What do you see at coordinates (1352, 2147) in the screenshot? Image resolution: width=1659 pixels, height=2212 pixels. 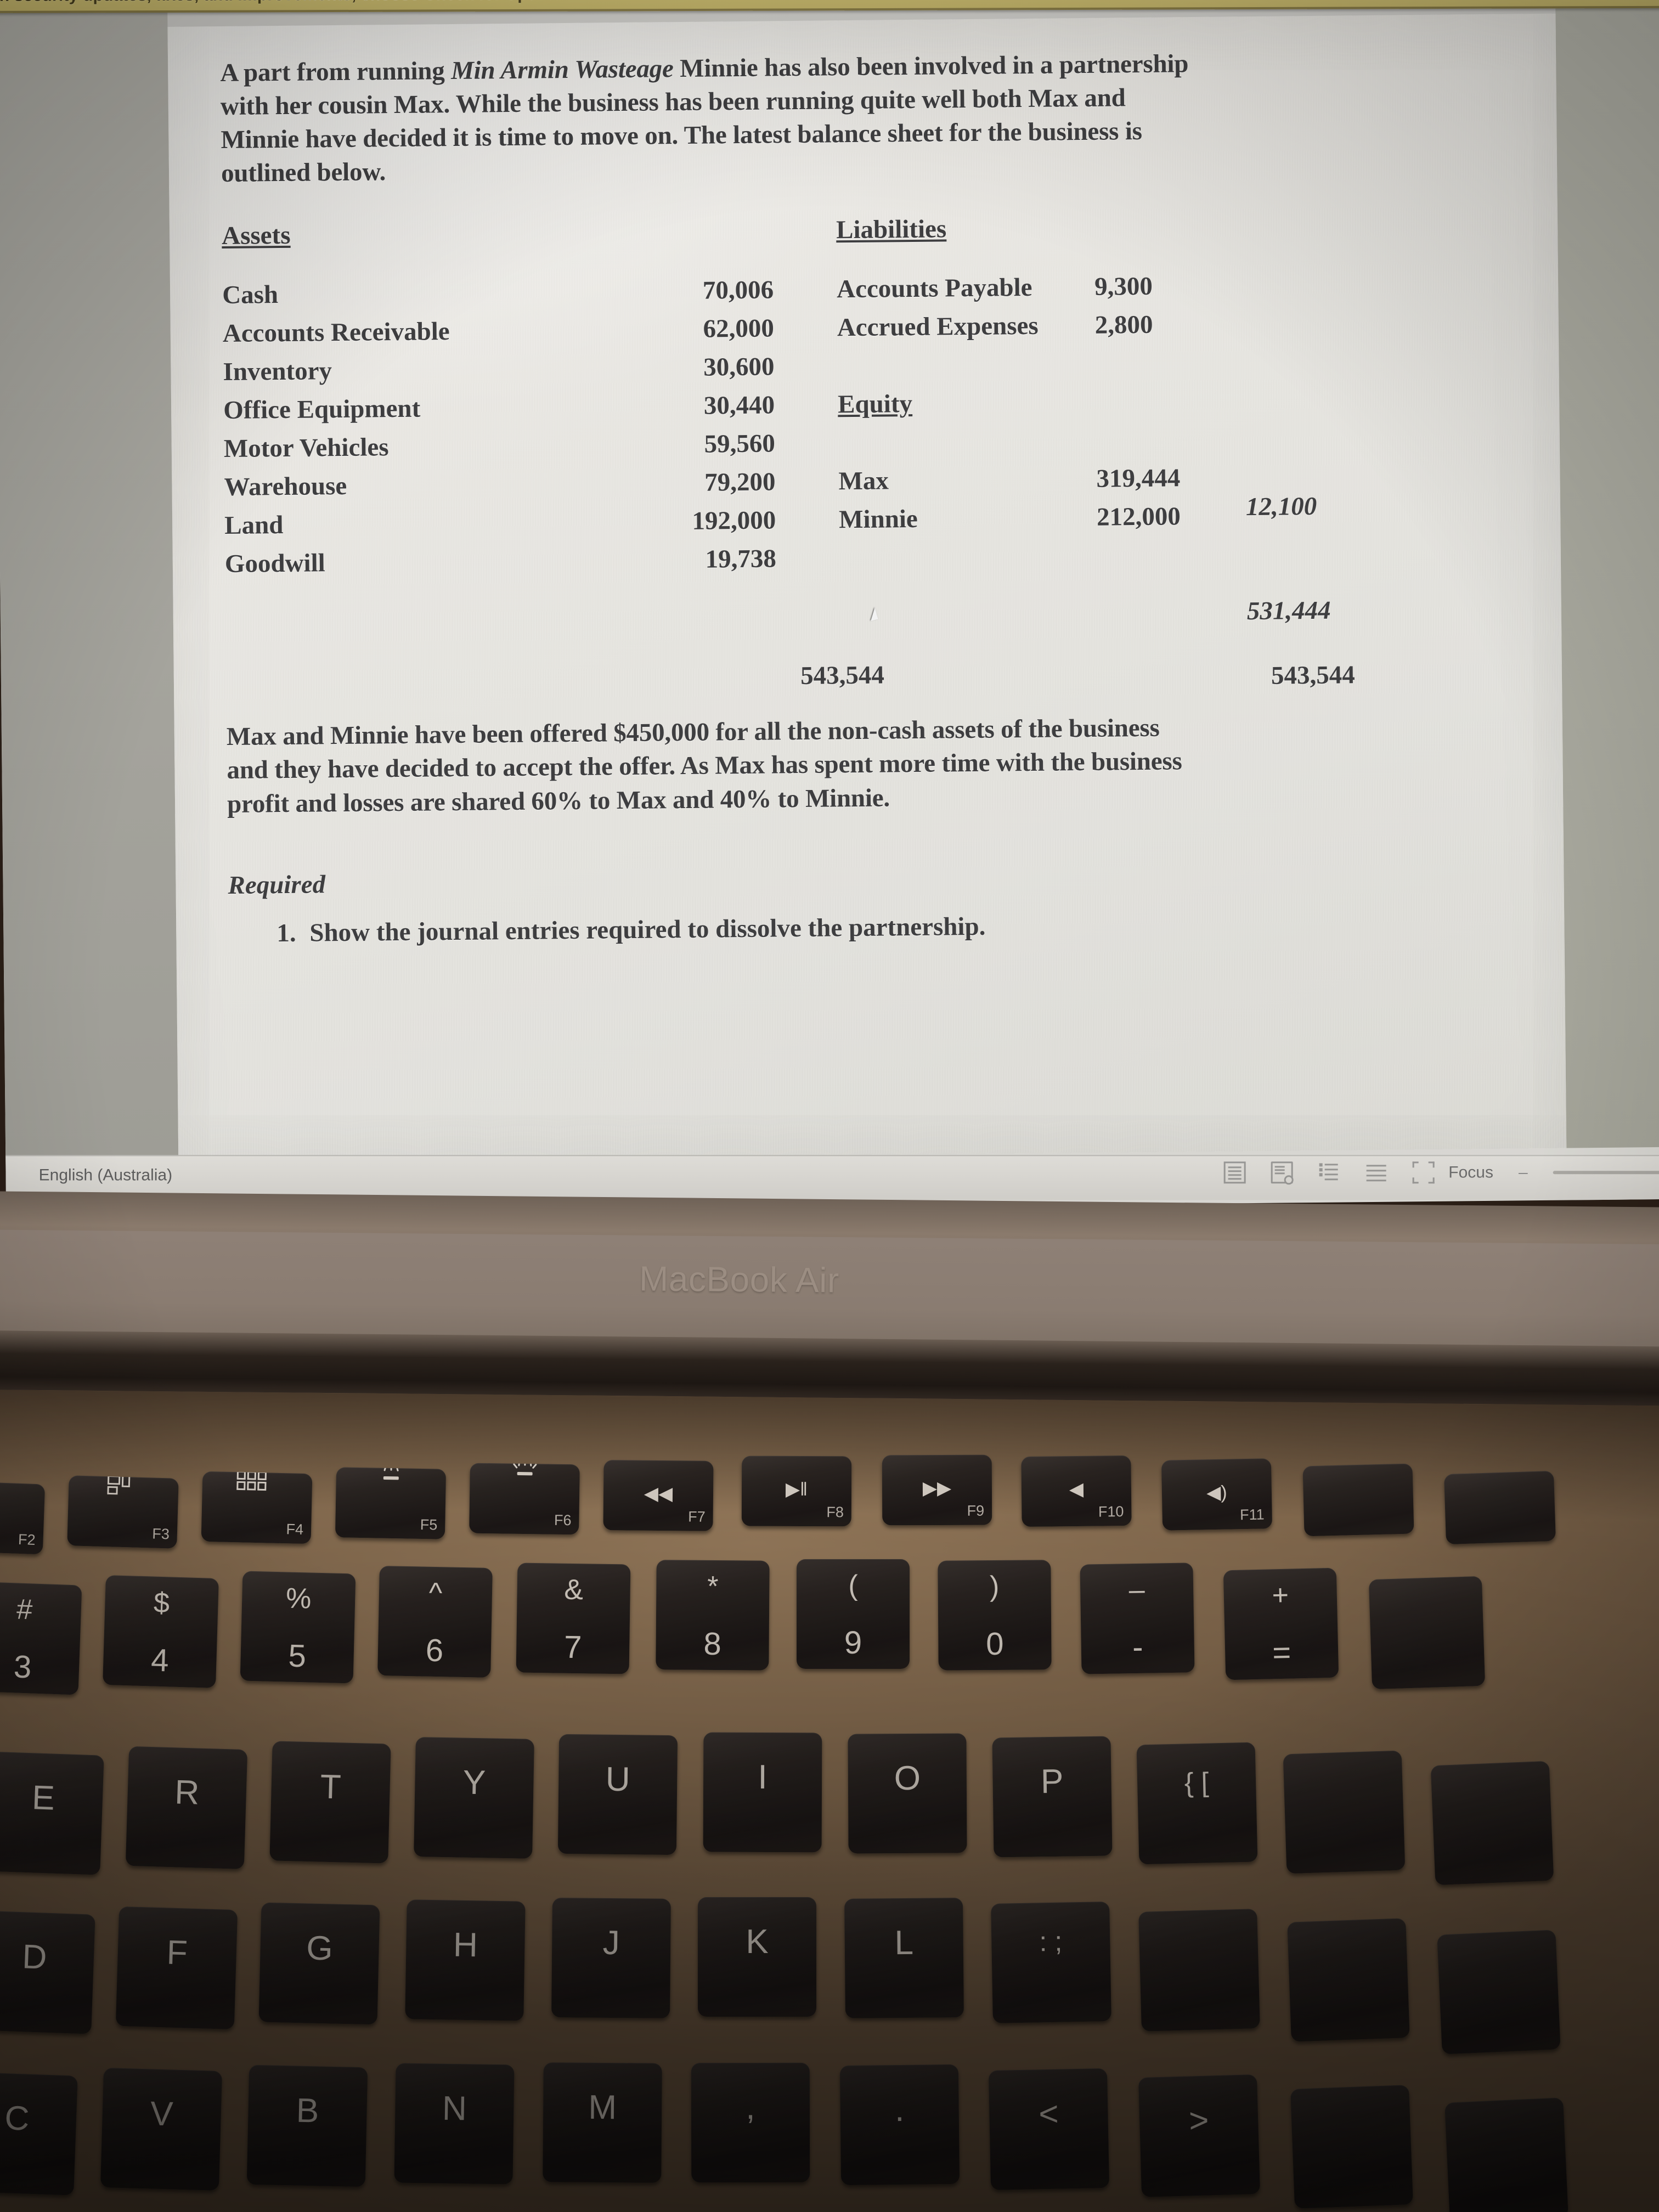 I see `key-slash` at bounding box center [1352, 2147].